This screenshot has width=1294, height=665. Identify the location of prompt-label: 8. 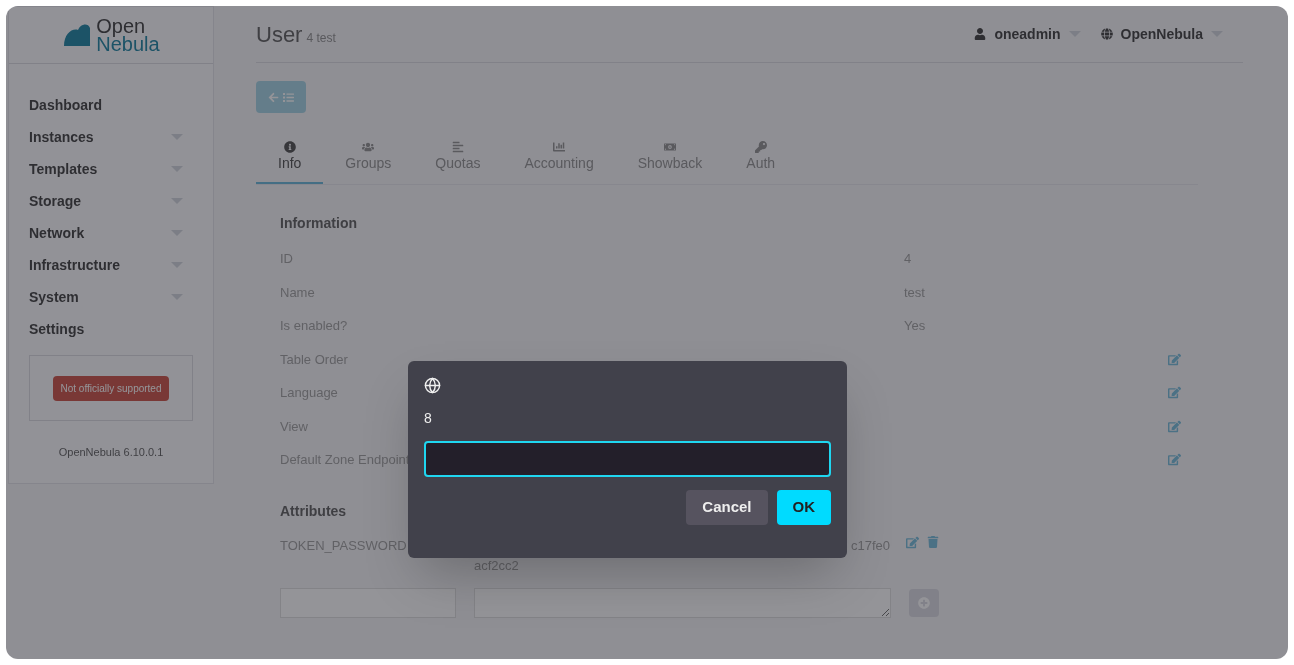
(428, 418).